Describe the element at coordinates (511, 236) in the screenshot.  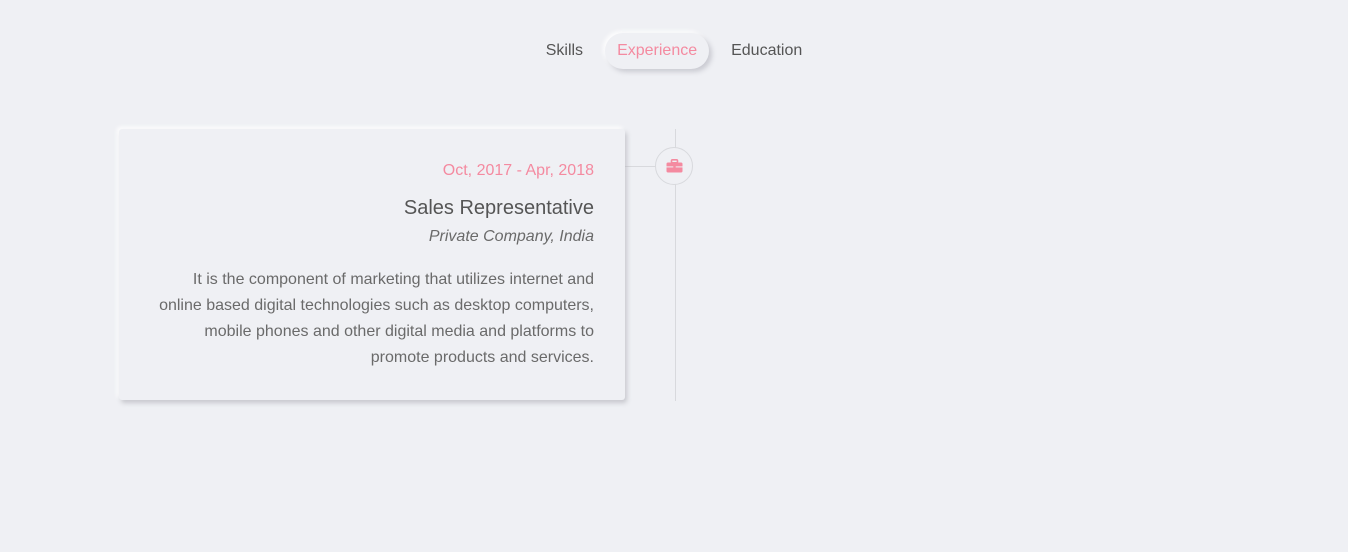
I see `experience-company: Private Company, India` at that location.